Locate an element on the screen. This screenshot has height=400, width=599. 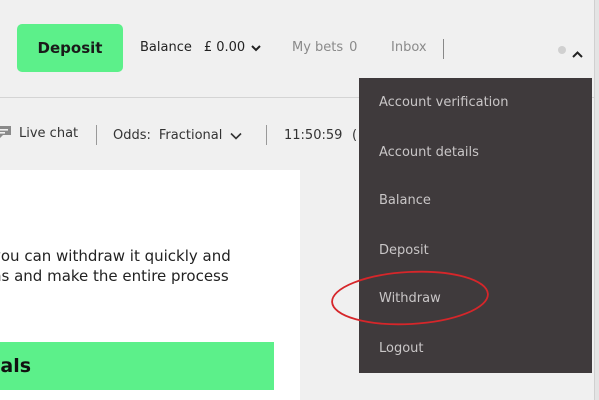
clock-extra: ( is located at coordinates (355, 135).